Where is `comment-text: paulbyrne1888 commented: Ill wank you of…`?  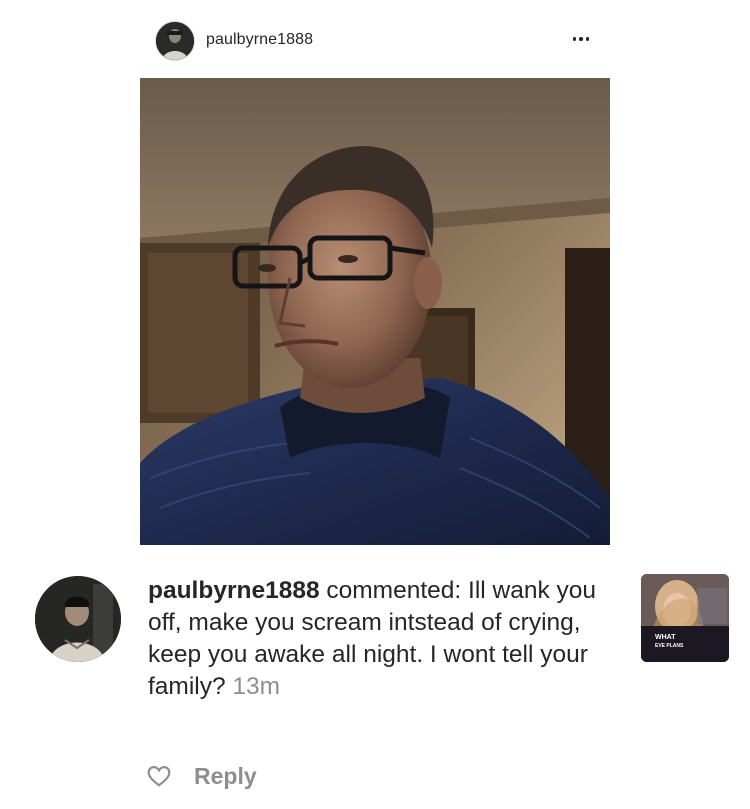 comment-text: paulbyrne1888 commented: Ill wank you of… is located at coordinates (385, 639).